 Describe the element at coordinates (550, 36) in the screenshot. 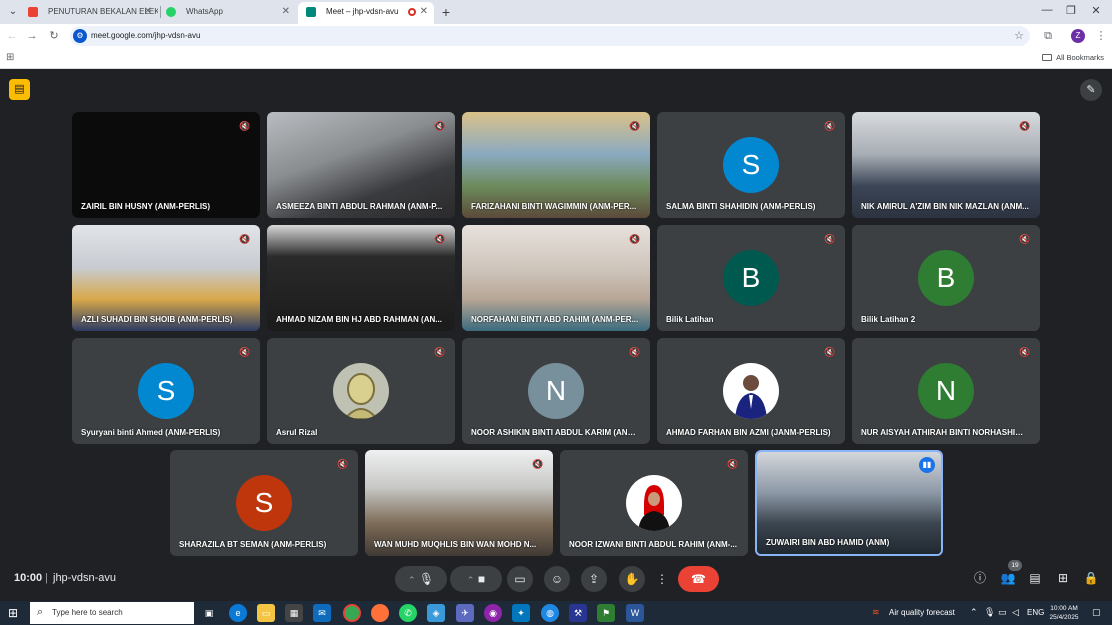

I see `address-bar: ⚙ meet.google.com/jhp-vdsn-avu ☆` at that location.